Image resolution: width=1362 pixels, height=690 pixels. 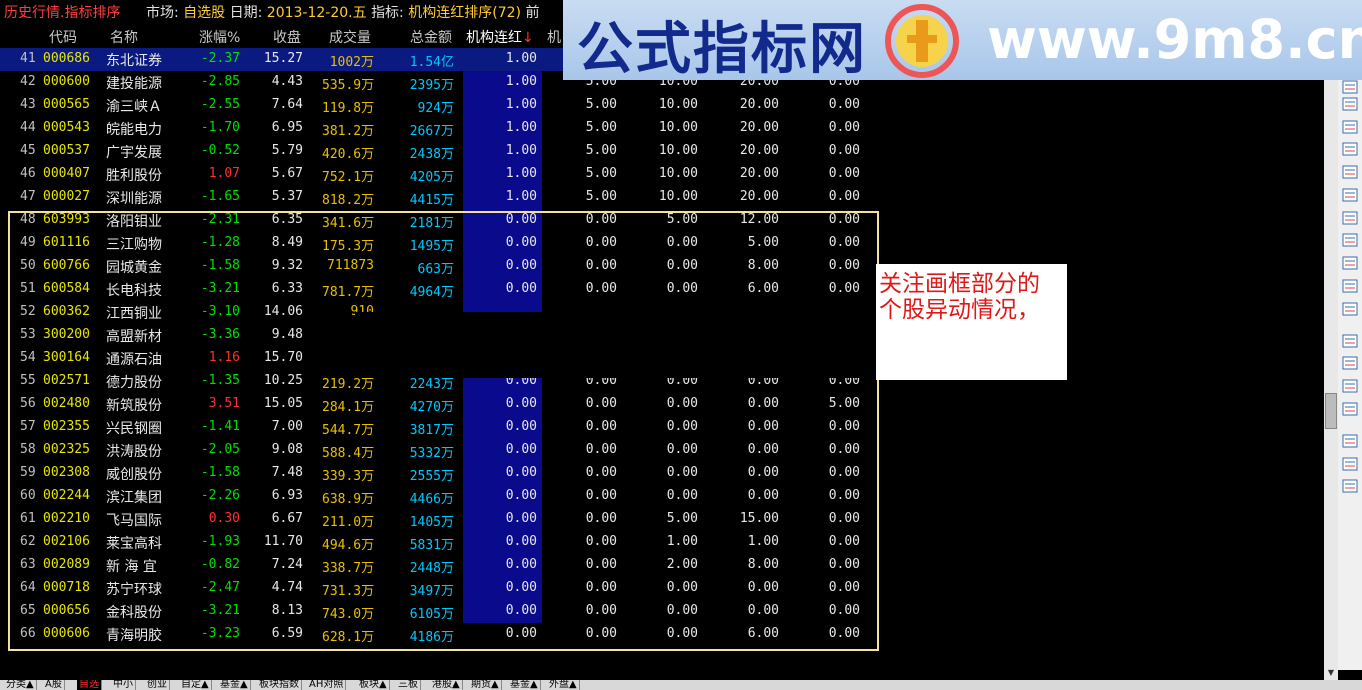 I want to click on report-icon, so click(x=1350, y=386).